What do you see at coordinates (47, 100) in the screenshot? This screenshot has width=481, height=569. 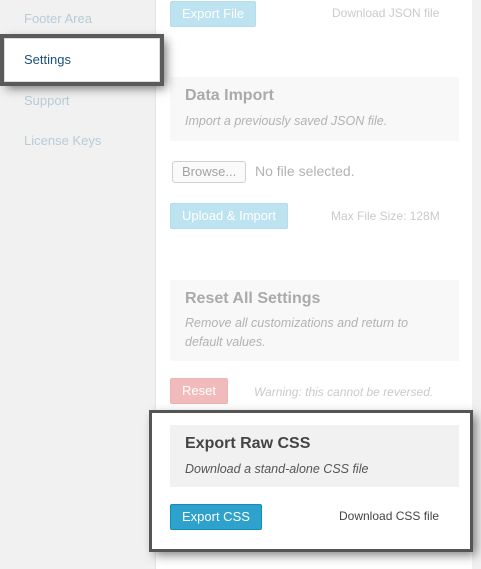 I see `sidebar-item-support: Support` at bounding box center [47, 100].